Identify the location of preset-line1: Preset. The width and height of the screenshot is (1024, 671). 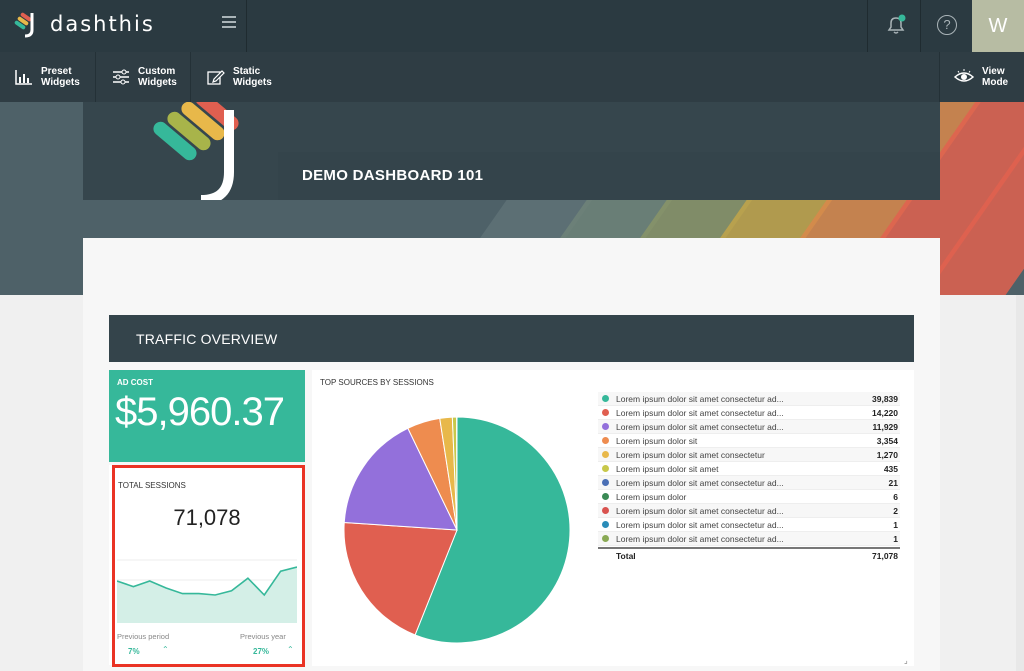
(56, 71).